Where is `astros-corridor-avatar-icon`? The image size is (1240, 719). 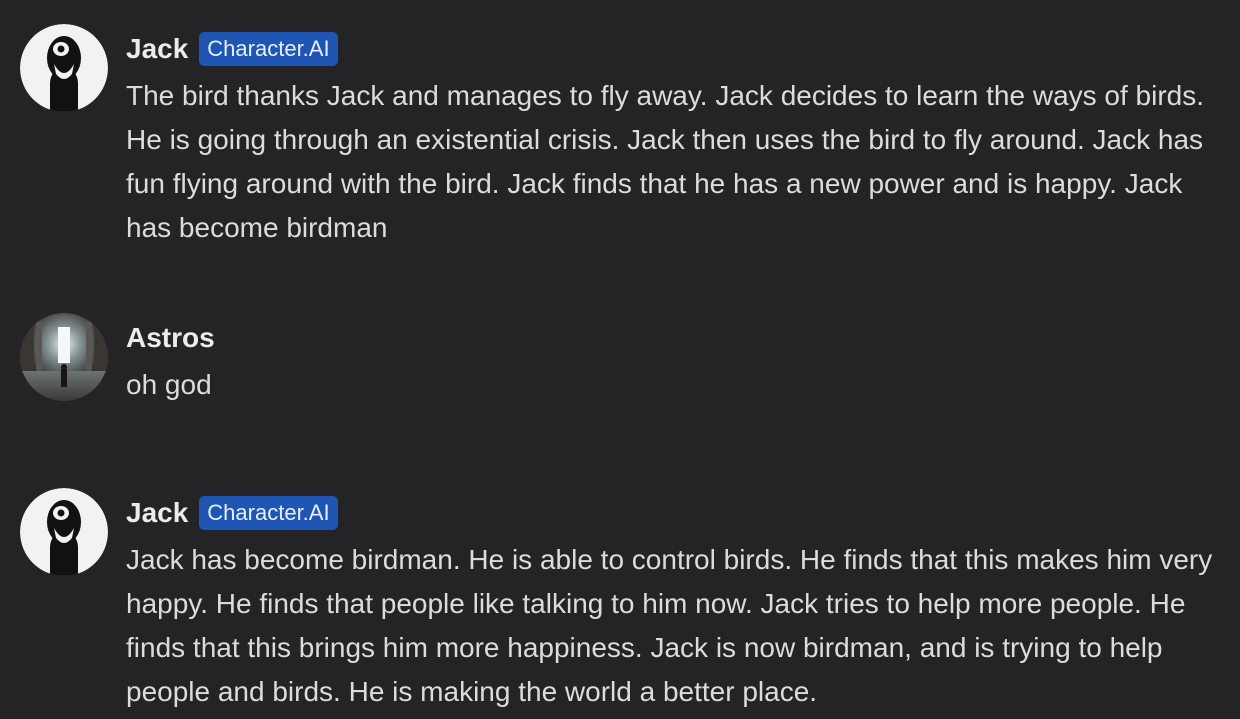 astros-corridor-avatar-icon is located at coordinates (64, 357).